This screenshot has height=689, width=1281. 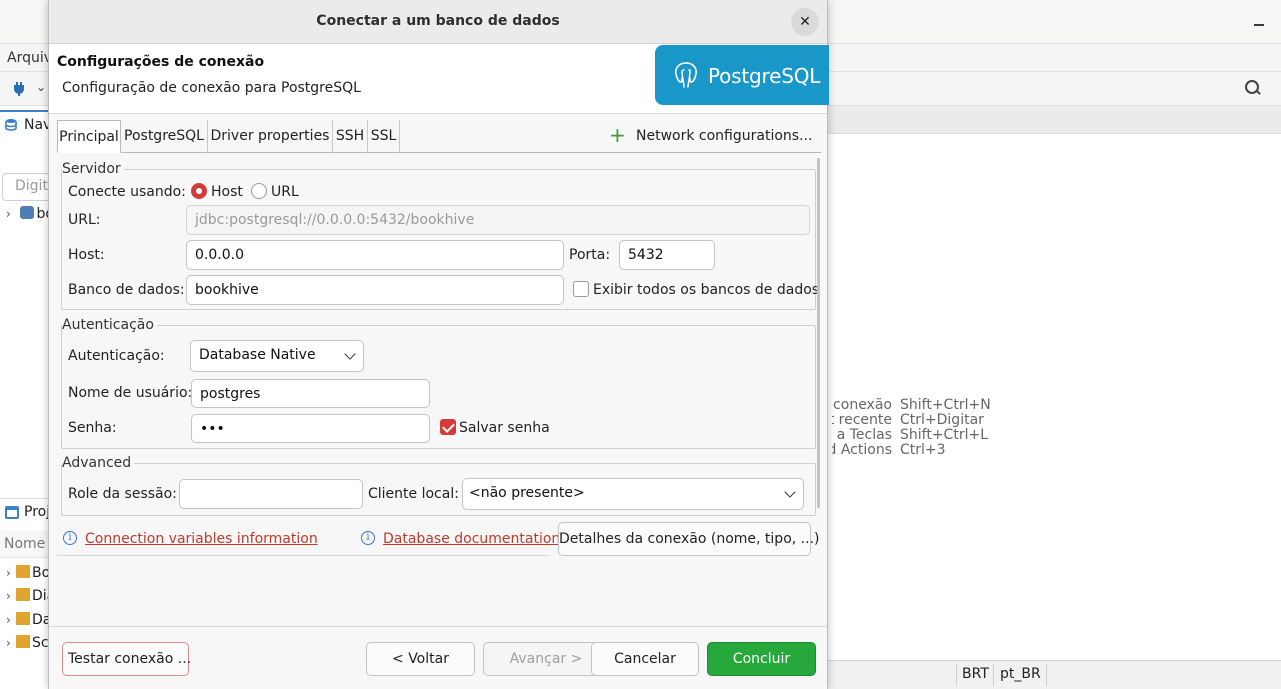 What do you see at coordinates (688, 539) in the screenshot?
I see `connection-details-button: Detalhes da conexão (nome, tipo, ...)` at bounding box center [688, 539].